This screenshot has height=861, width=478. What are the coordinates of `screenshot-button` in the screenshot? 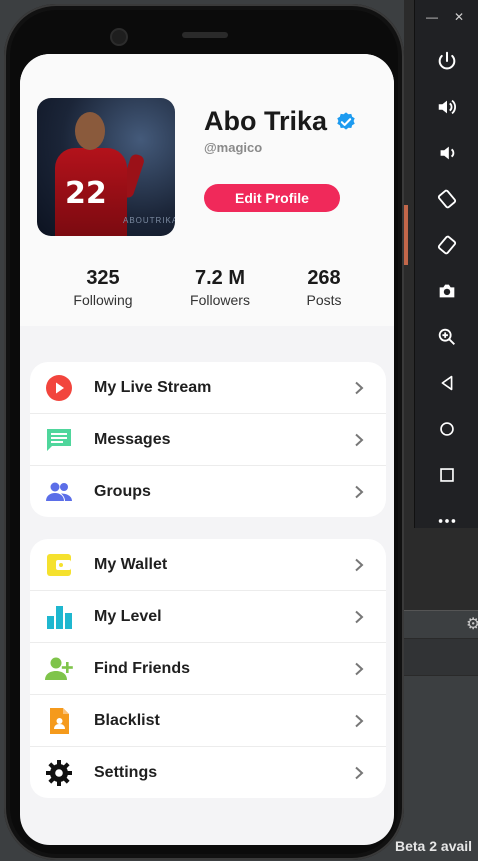 It's located at (446, 291).